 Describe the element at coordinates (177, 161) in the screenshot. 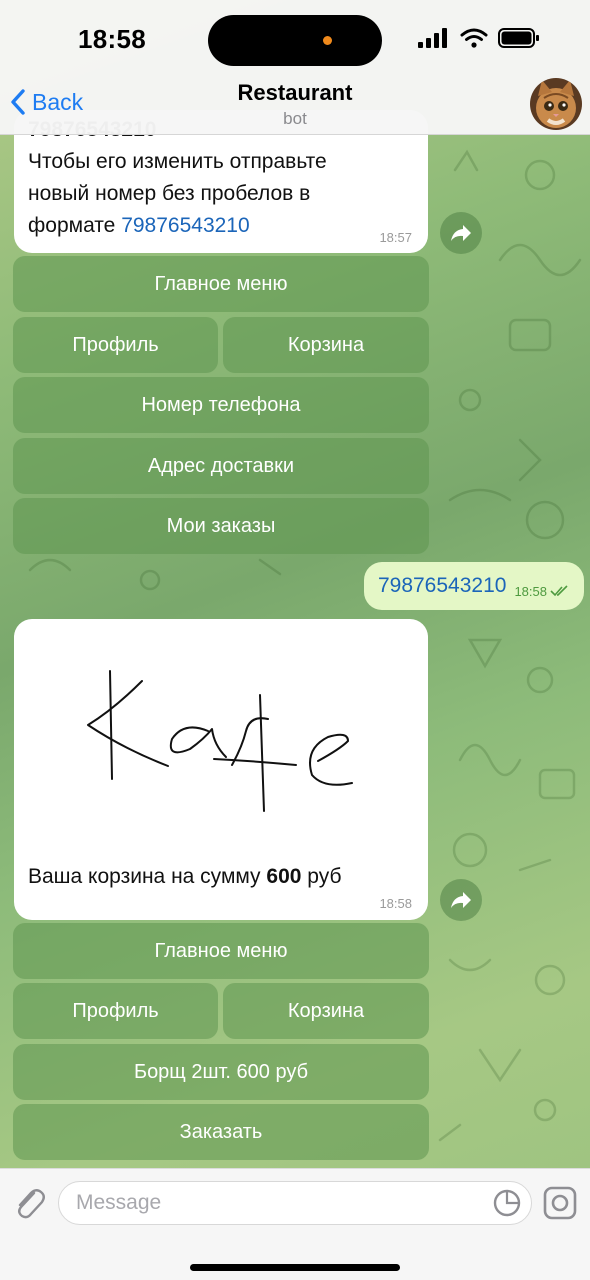

I see `message-line: Чтобы его изменить отправьте` at that location.